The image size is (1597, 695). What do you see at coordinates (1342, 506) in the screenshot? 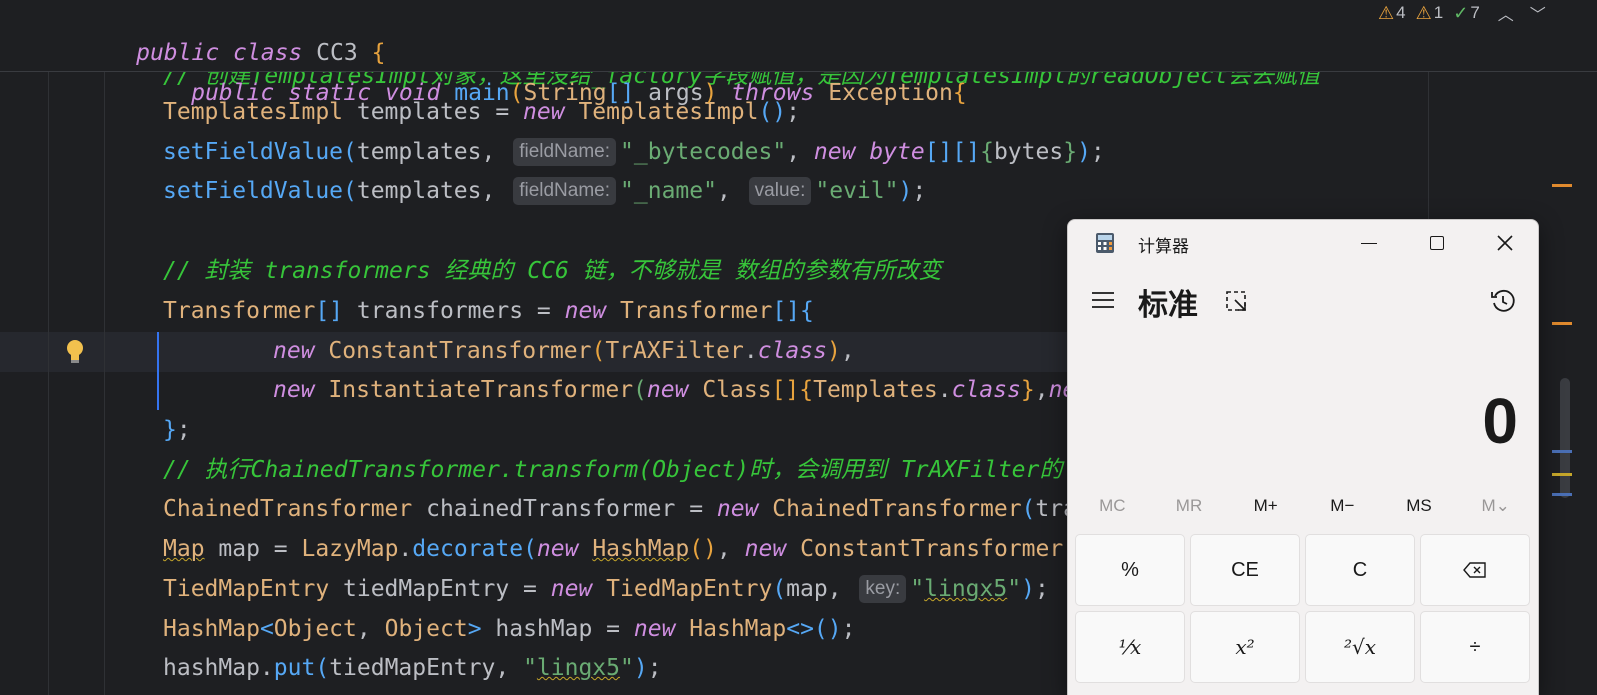
I see `memory-subtract-button: M−` at bounding box center [1342, 506].